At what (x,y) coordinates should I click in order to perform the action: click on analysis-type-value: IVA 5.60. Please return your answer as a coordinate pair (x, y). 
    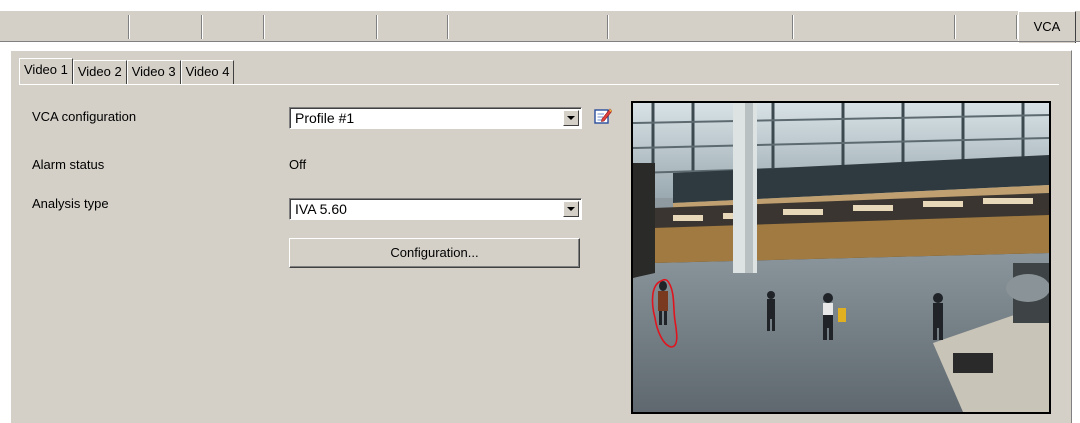
    Looking at the image, I should click on (321, 209).